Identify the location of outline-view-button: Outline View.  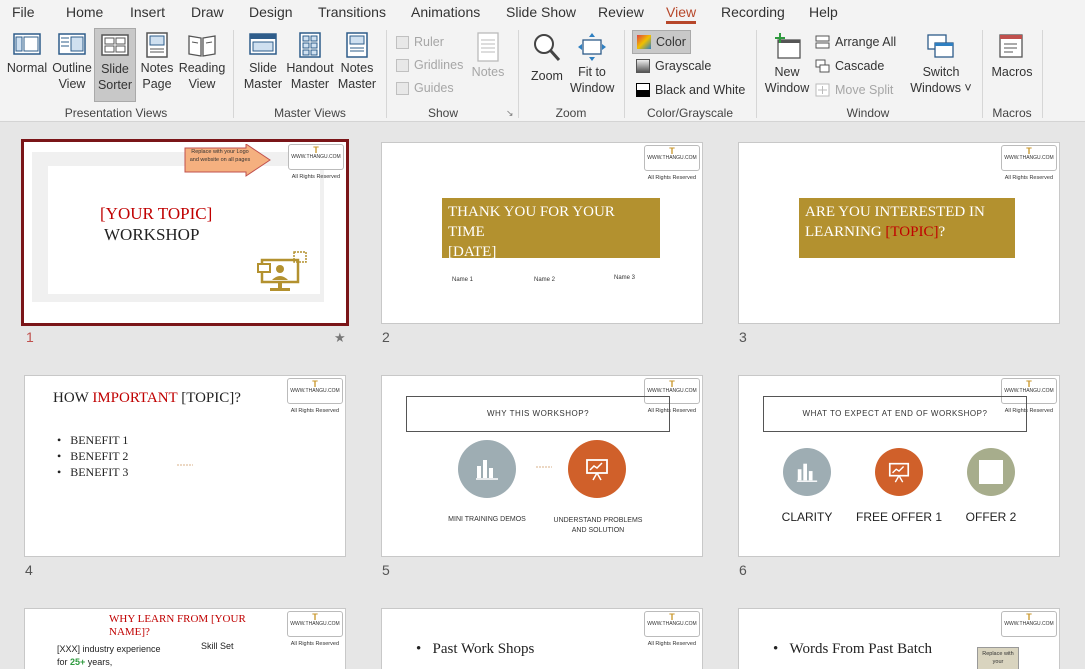
(72, 62).